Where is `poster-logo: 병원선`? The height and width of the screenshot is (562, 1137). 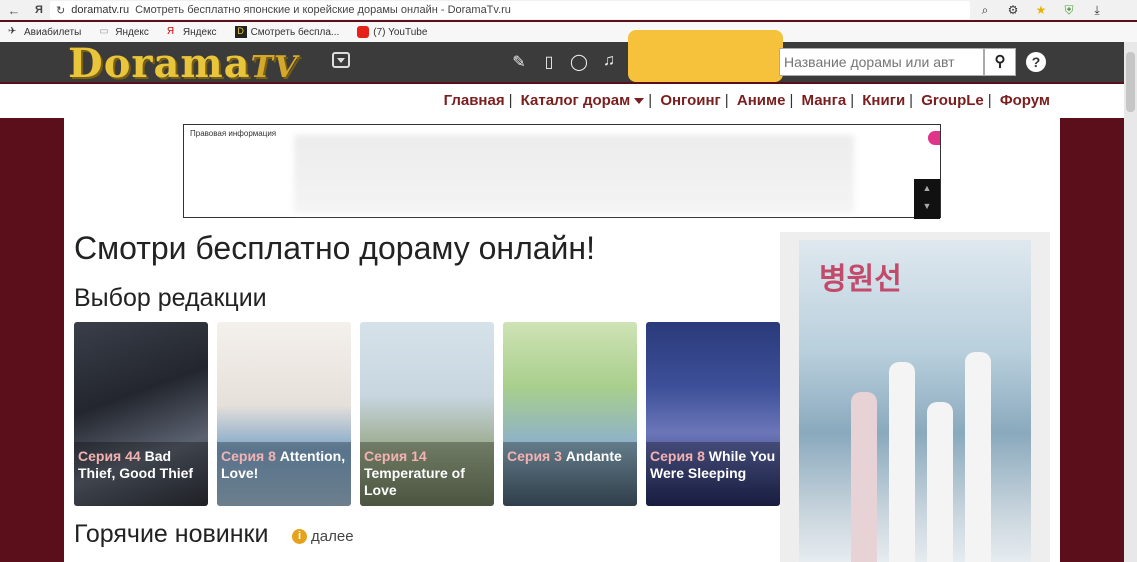
poster-logo: 병원선 is located at coordinates (860, 279).